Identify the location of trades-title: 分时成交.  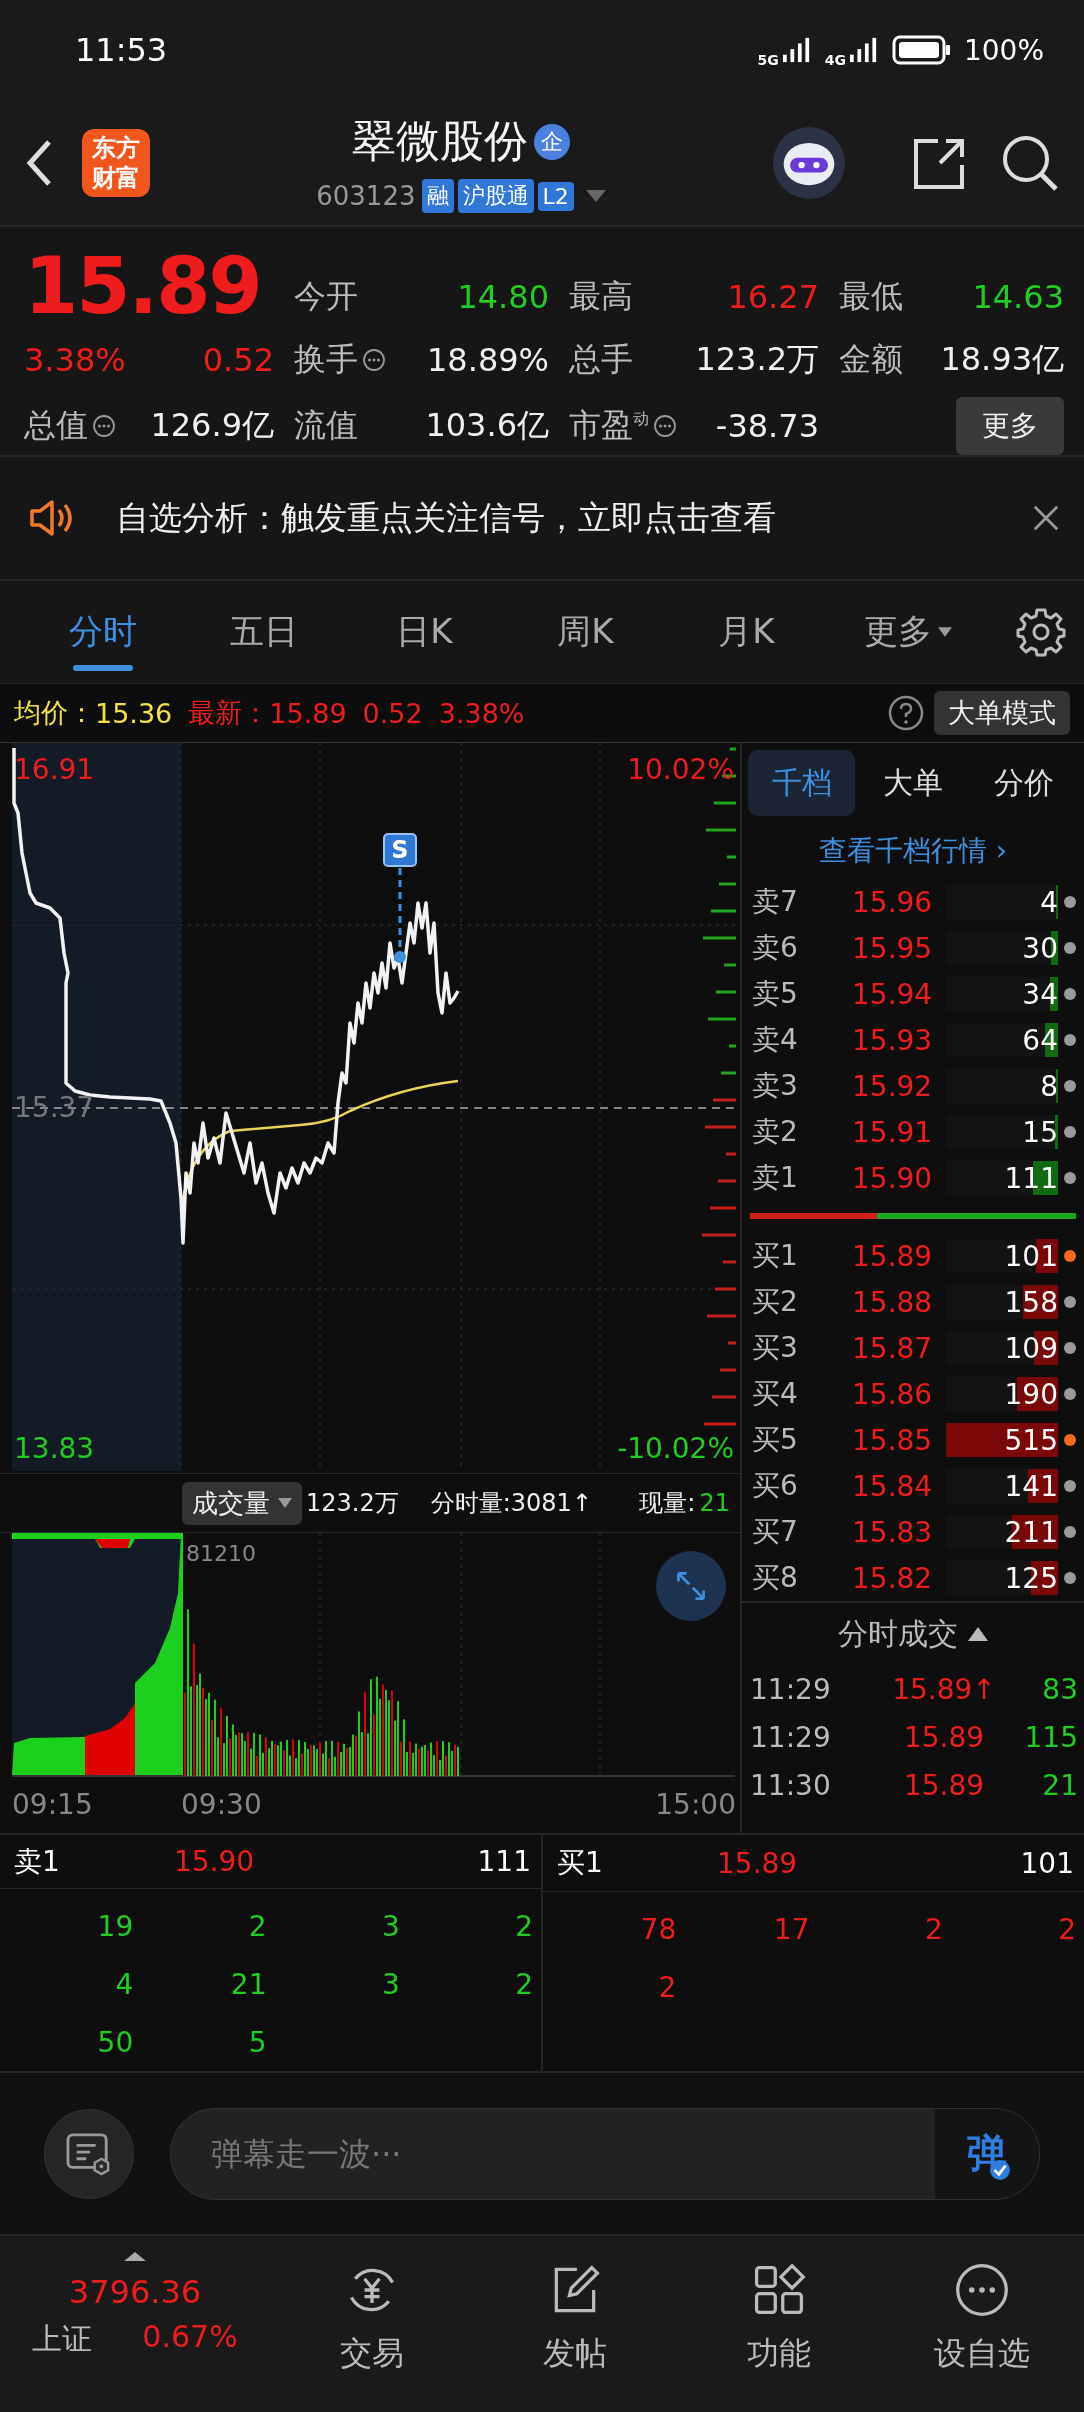
(898, 1634).